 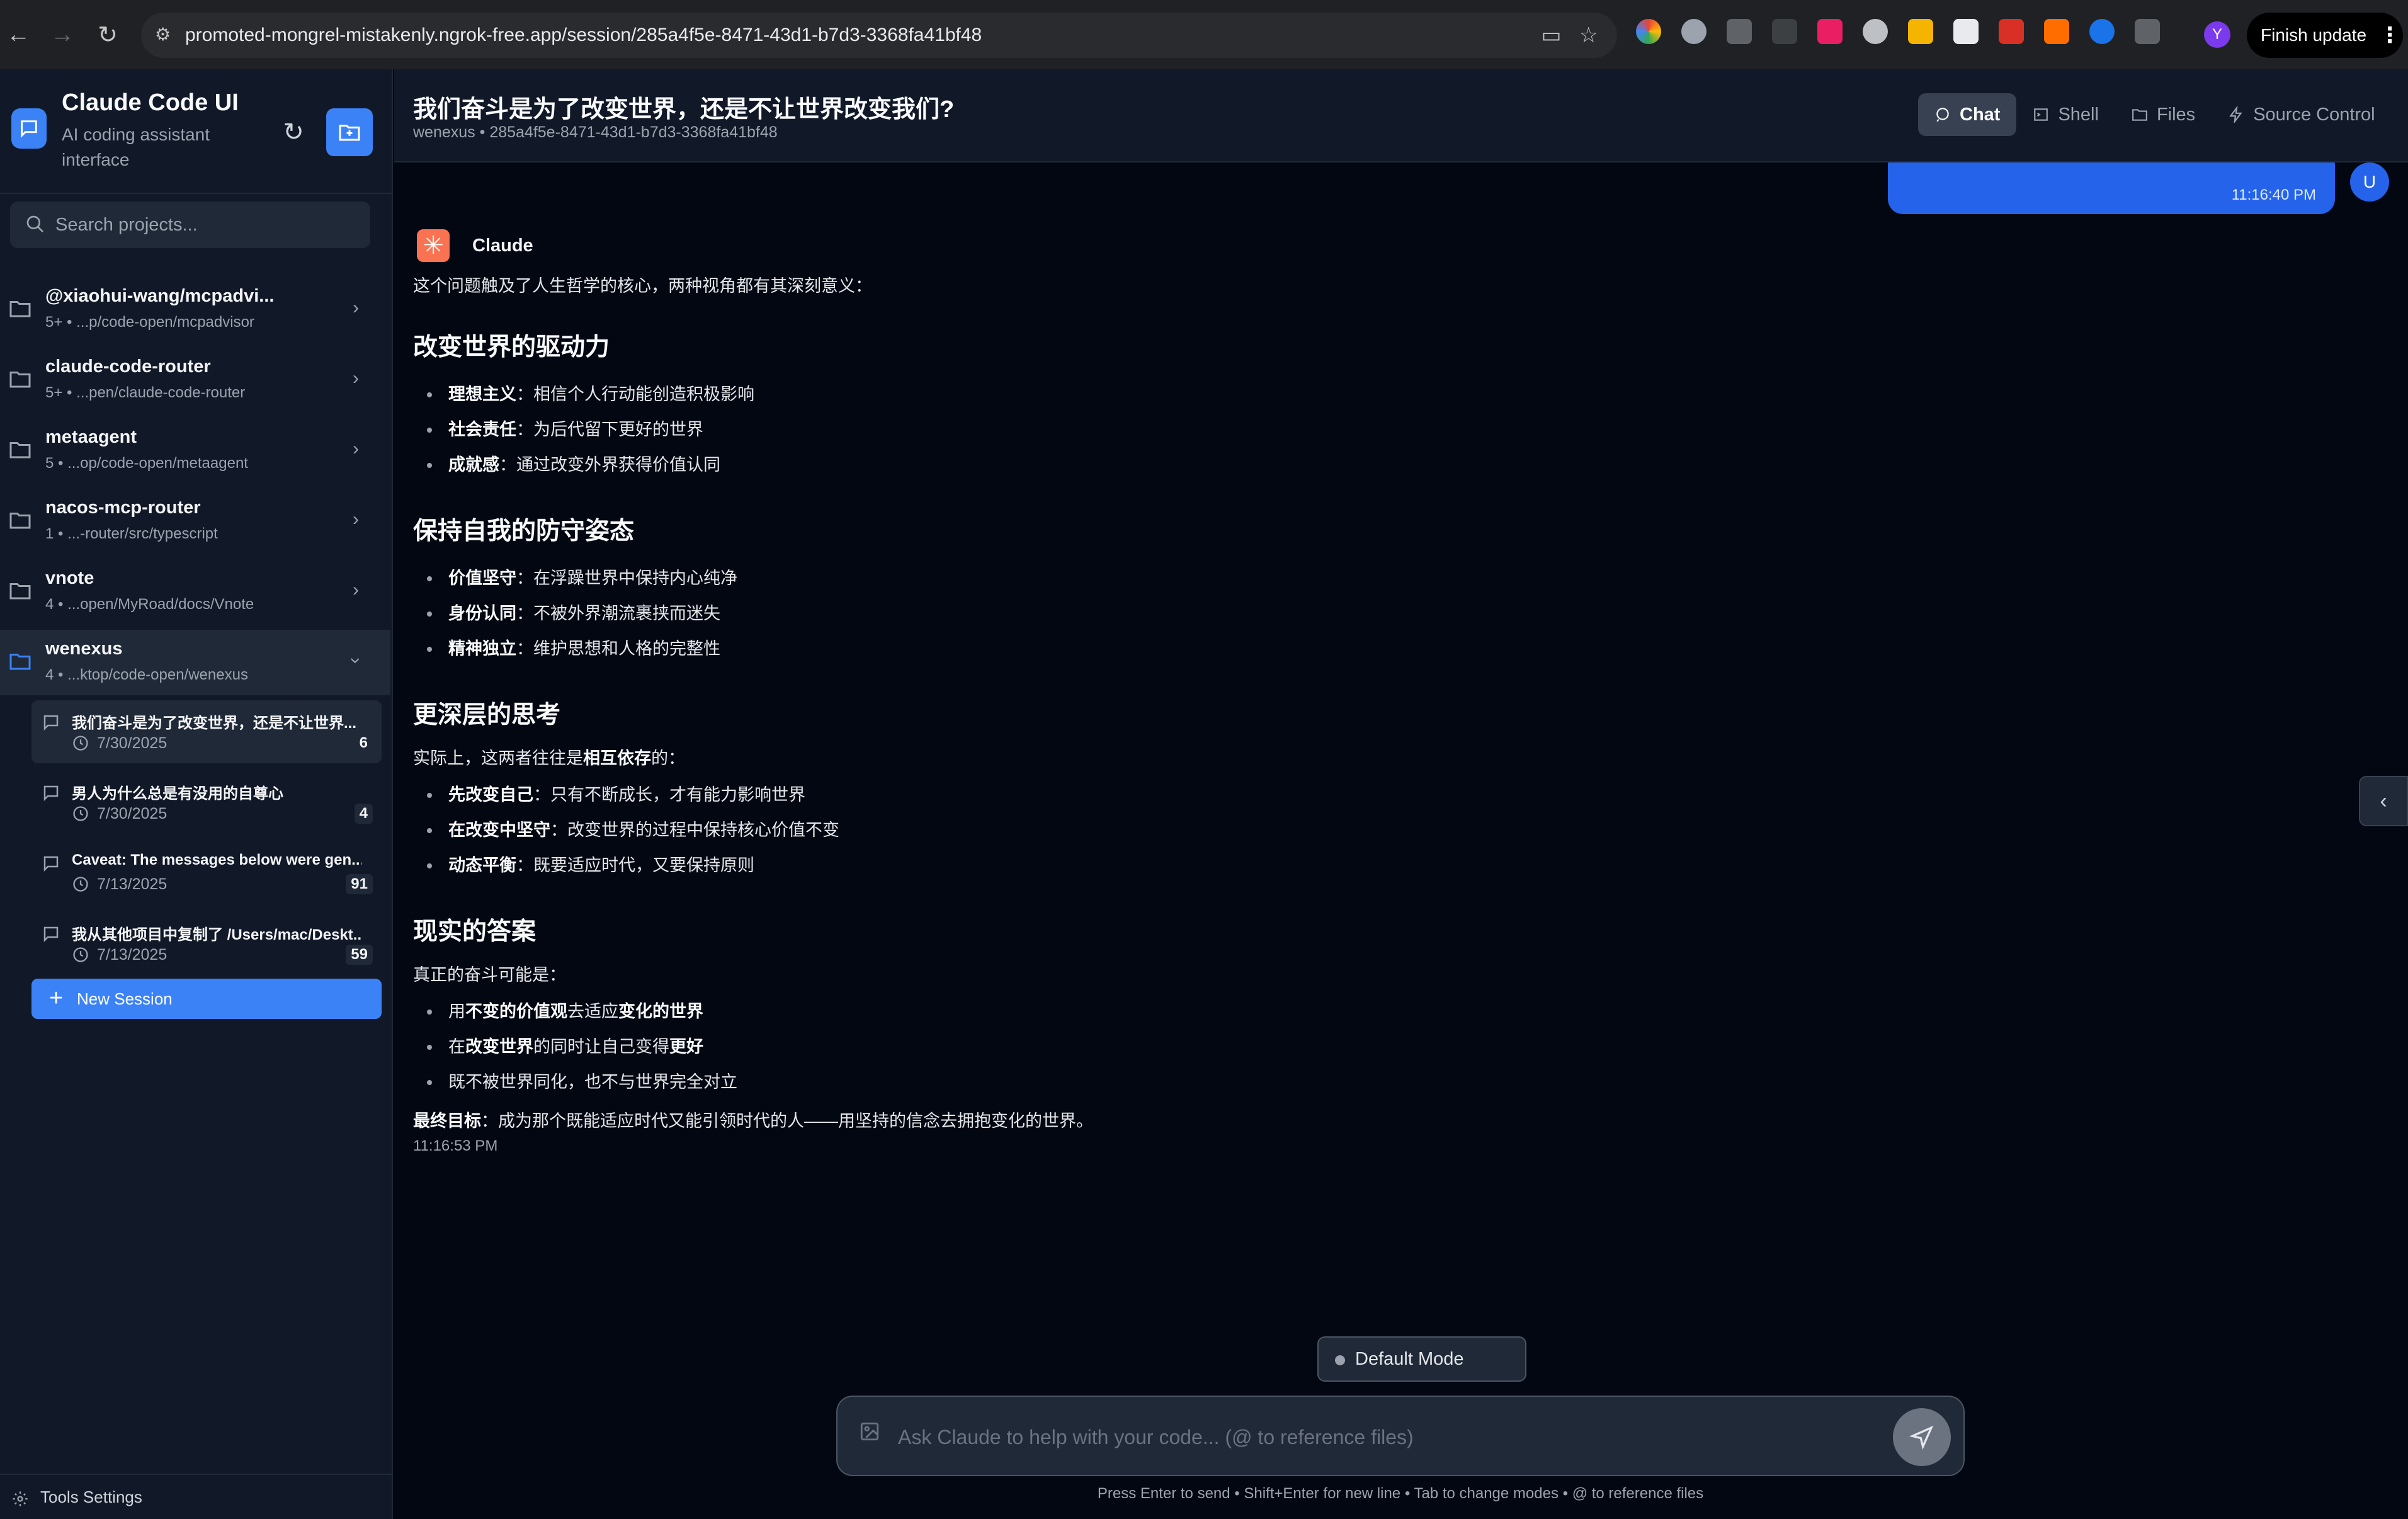 I want to click on new-project-button, so click(x=349, y=132).